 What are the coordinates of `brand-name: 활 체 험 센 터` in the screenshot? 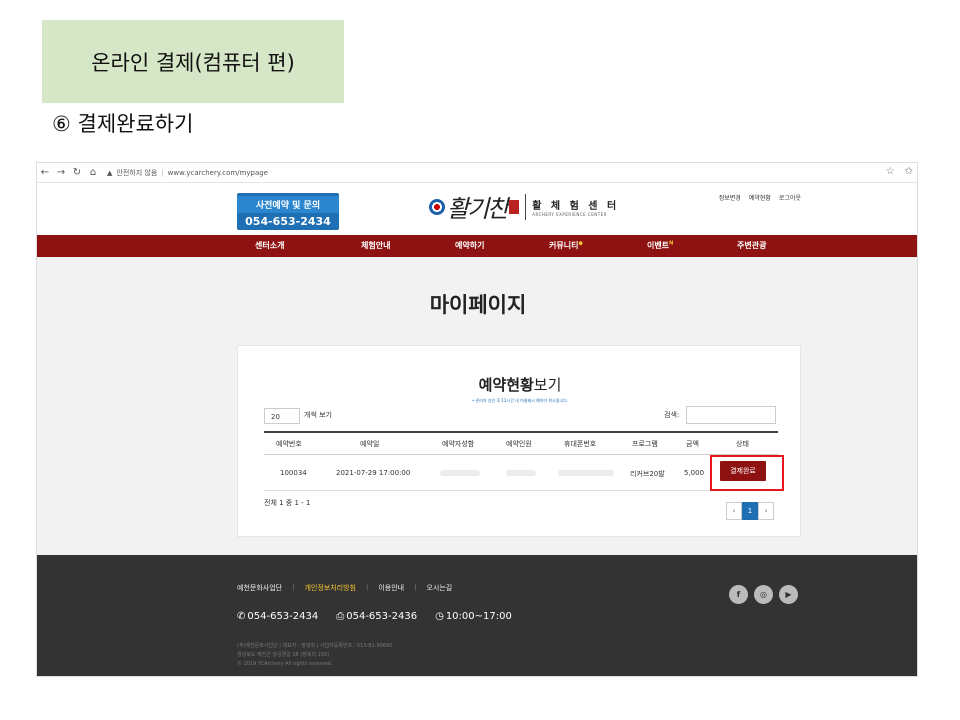 It's located at (576, 206).